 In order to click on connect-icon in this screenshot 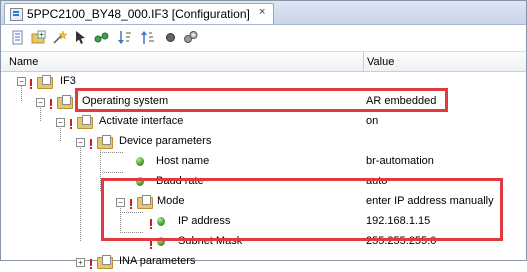, I will do `click(101, 37)`.